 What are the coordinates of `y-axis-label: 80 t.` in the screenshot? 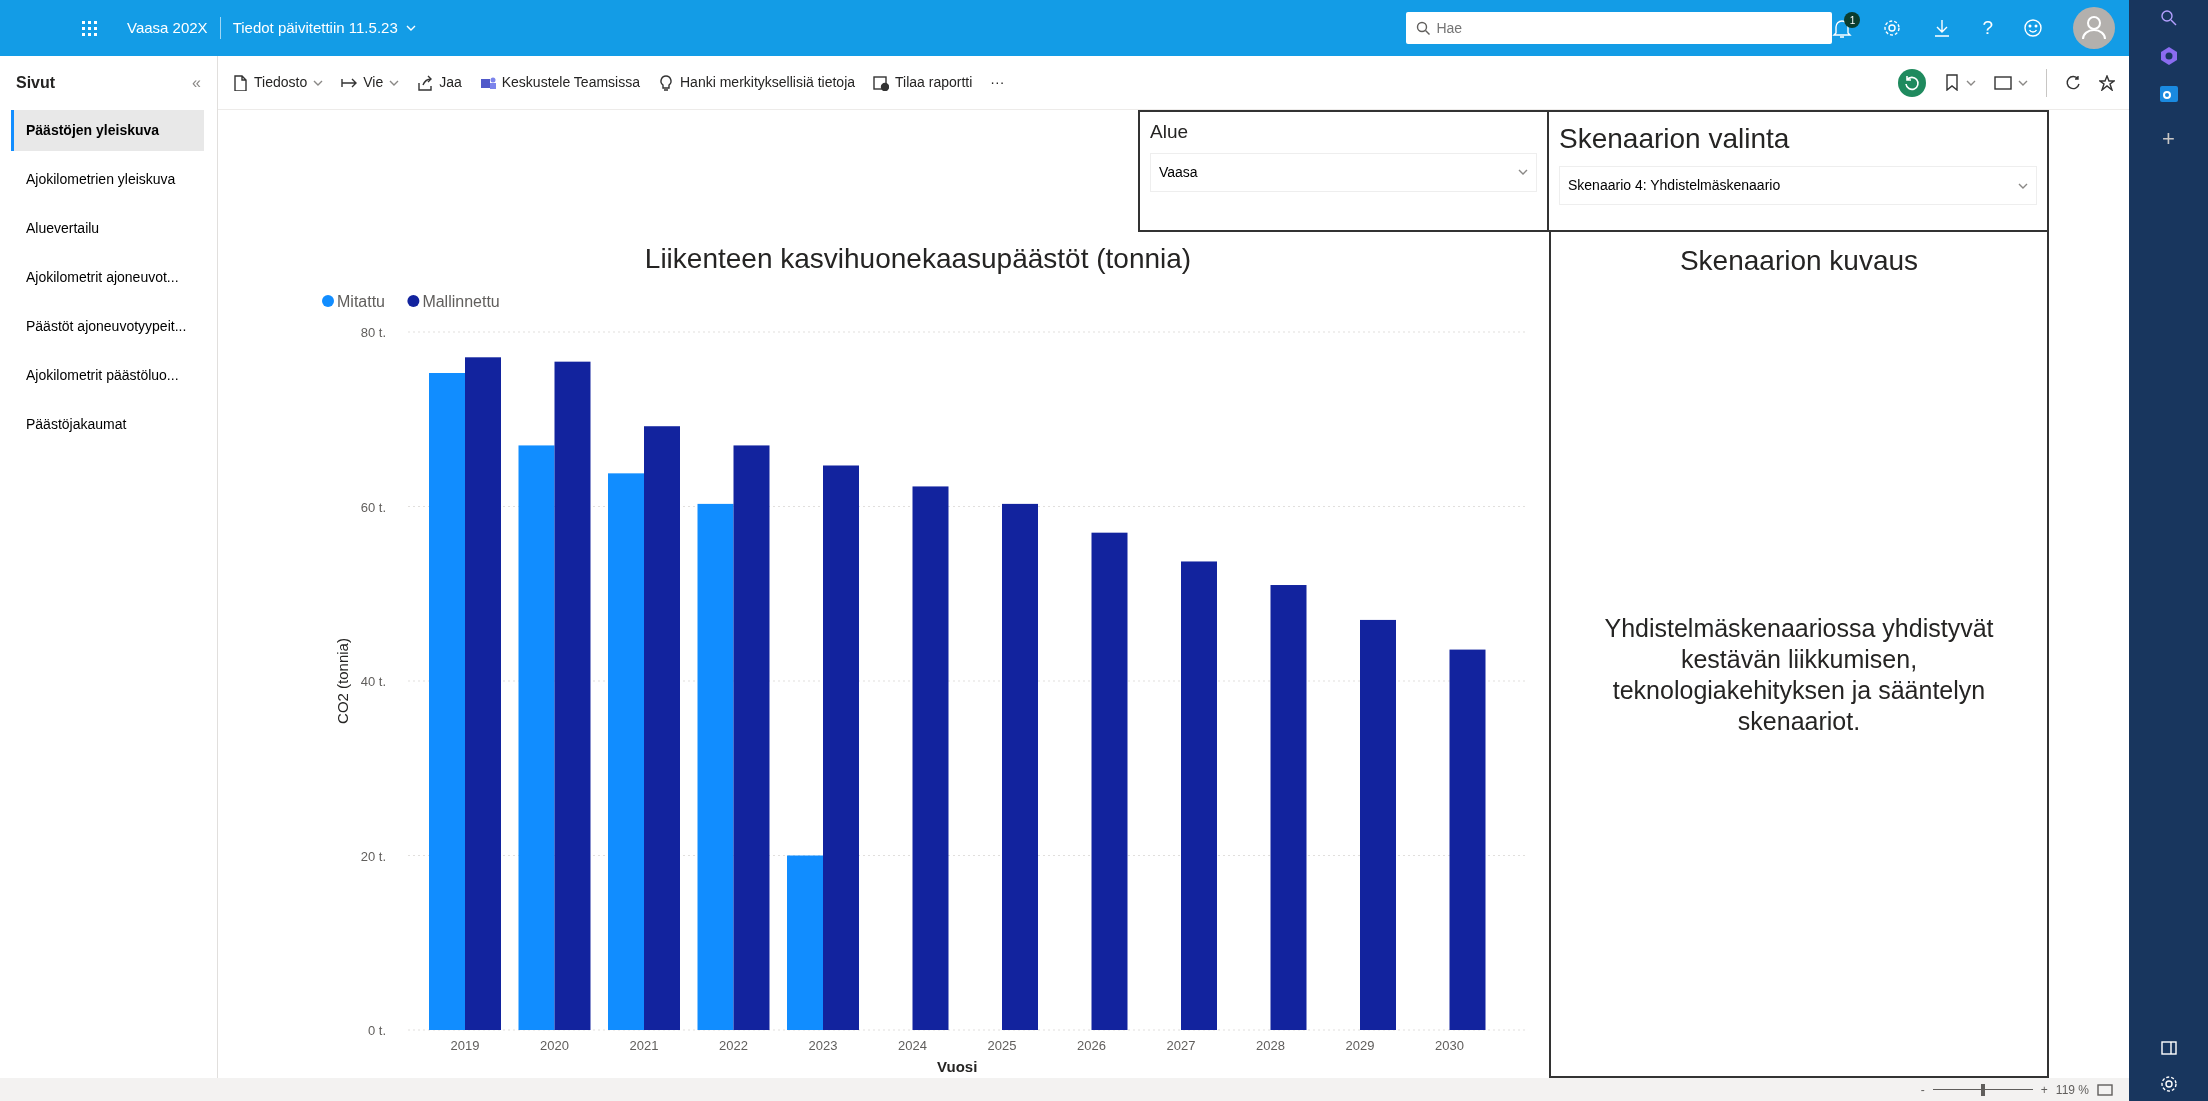 It's located at (373, 332).